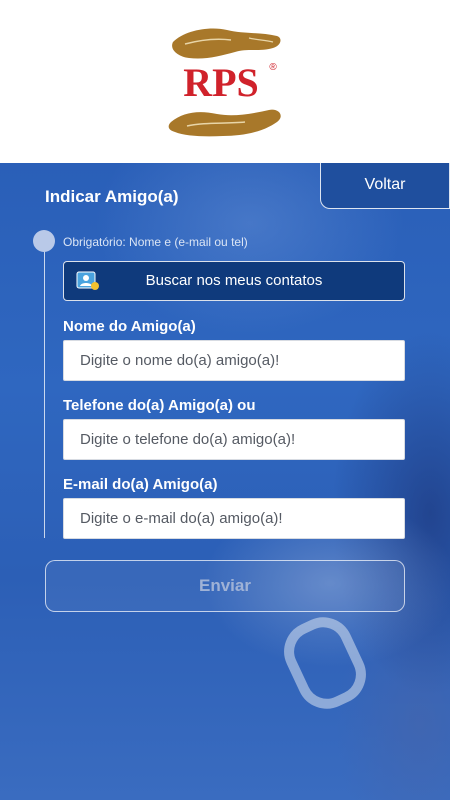  Describe the element at coordinates (221, 82) in the screenshot. I see `logo-text: RPS` at that location.